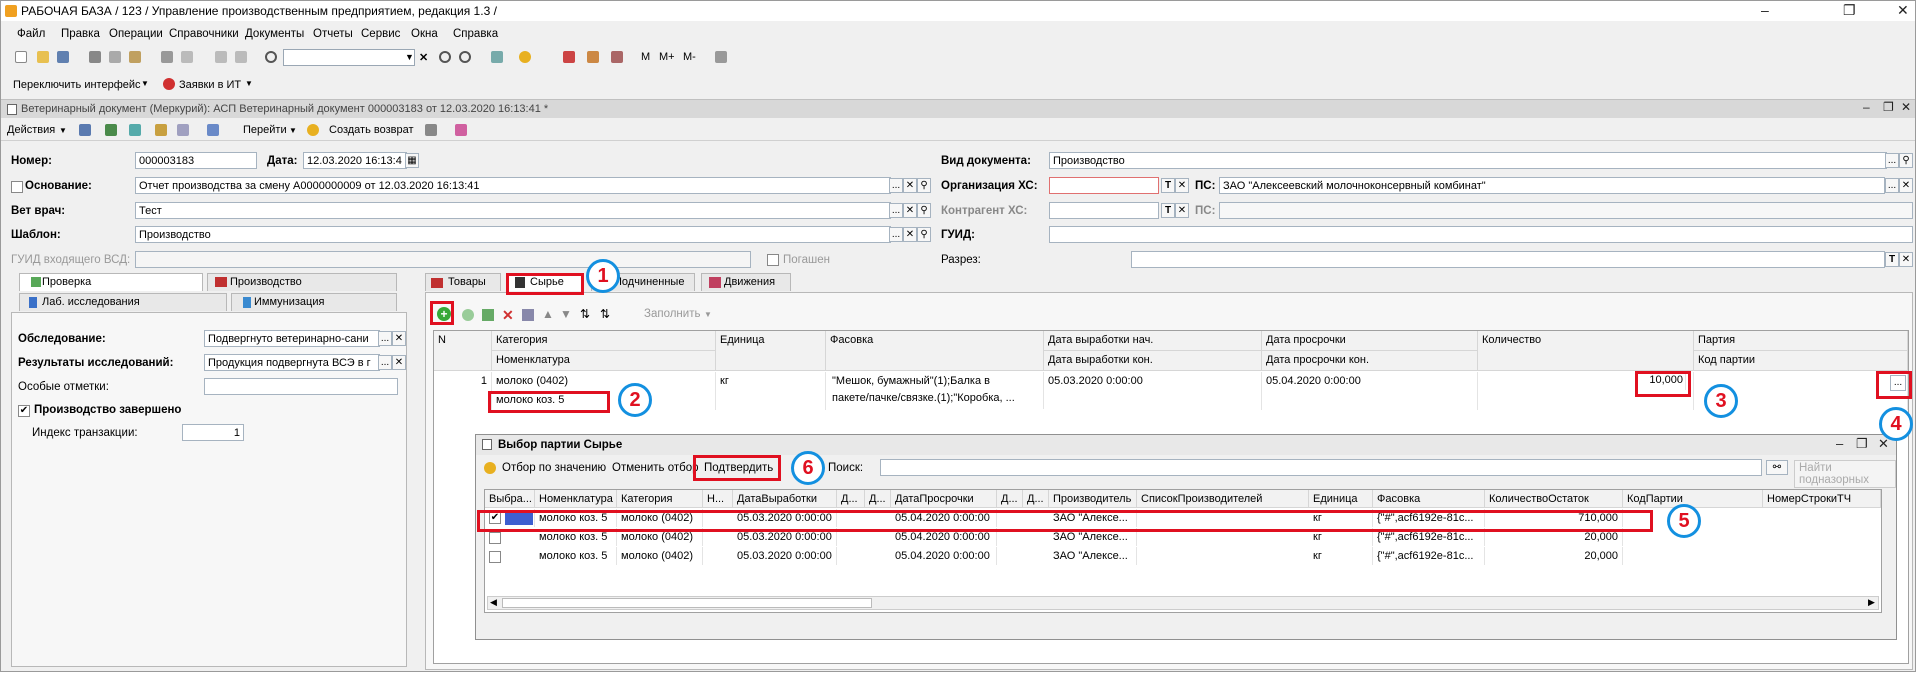  I want to click on mercury-icon, so click(461, 130).